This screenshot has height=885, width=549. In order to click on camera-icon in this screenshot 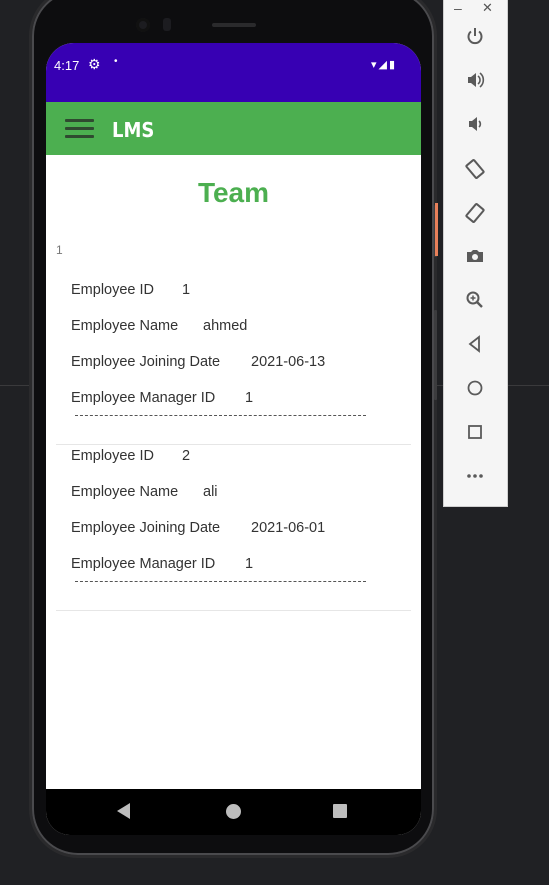, I will do `click(475, 260)`.